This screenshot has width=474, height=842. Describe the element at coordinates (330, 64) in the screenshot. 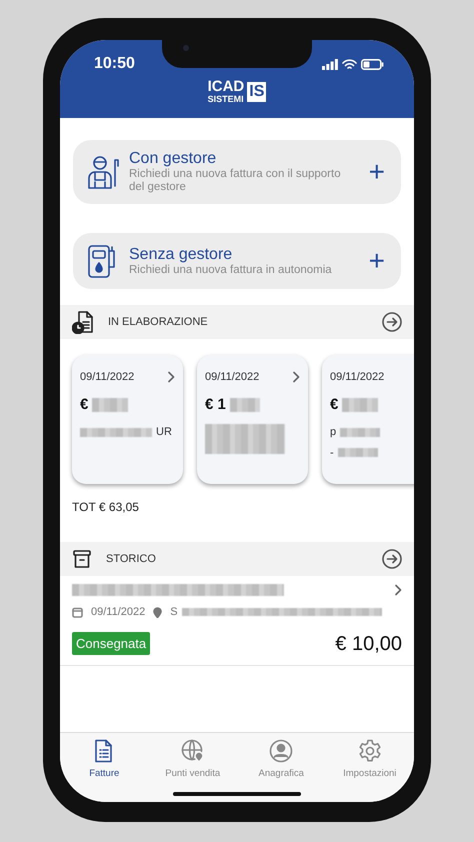

I see `signal-icon` at that location.